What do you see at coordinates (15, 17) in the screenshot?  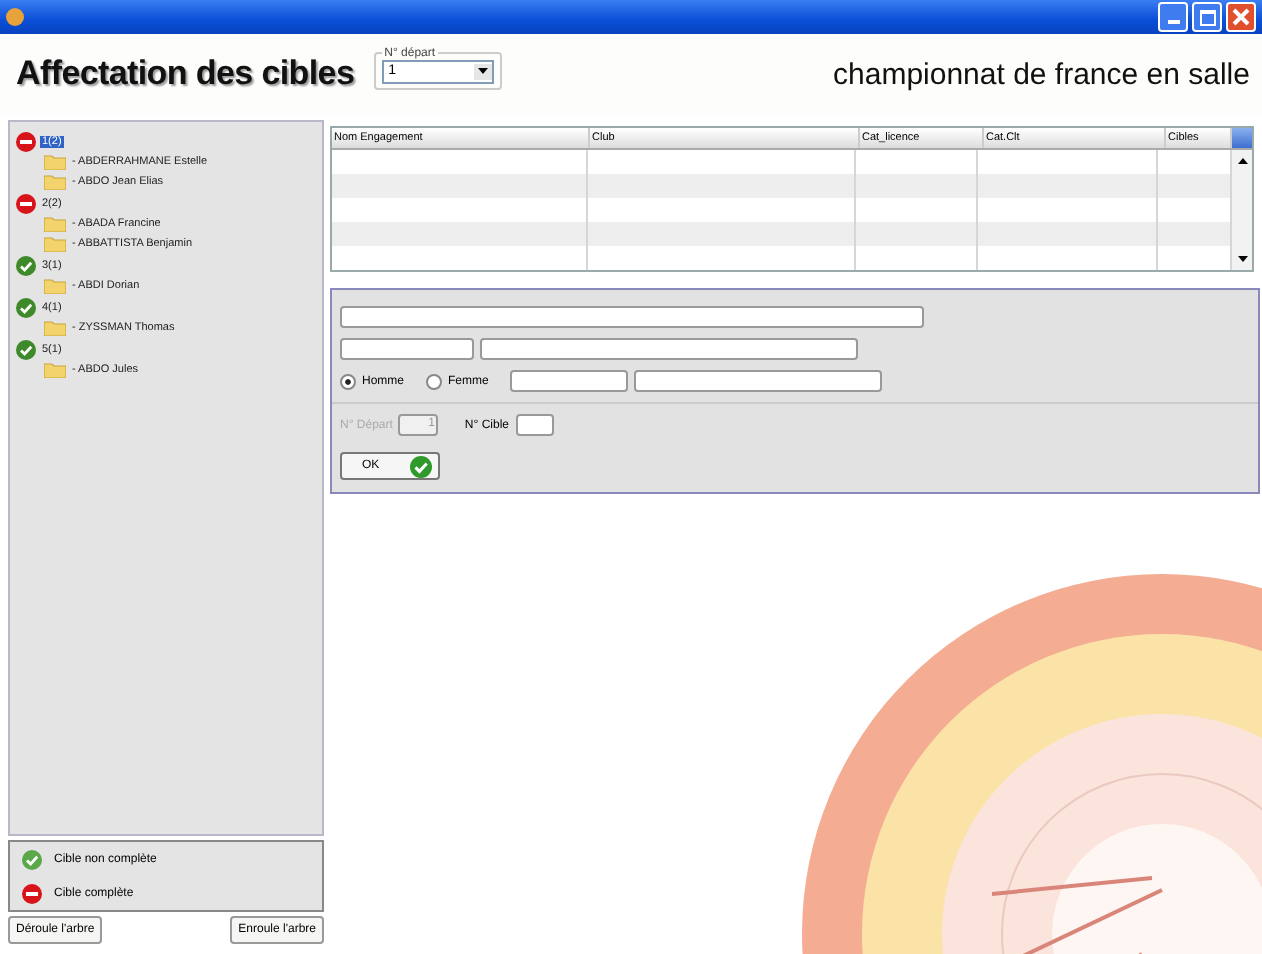 I see `app-icon` at bounding box center [15, 17].